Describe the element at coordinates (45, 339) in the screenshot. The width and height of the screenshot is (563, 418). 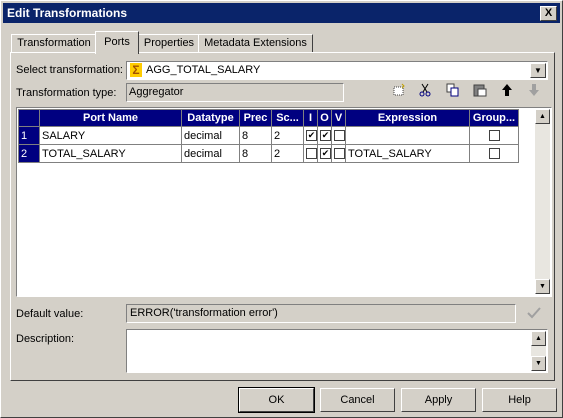
I see `description-label: Description:` at that location.